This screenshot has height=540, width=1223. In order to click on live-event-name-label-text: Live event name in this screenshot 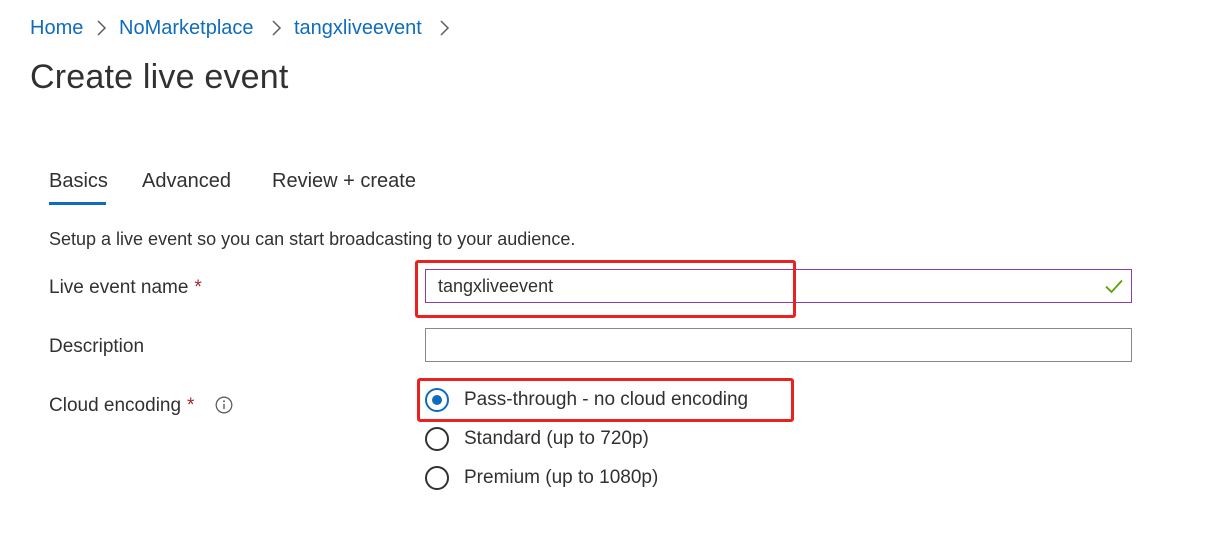, I will do `click(119, 287)`.